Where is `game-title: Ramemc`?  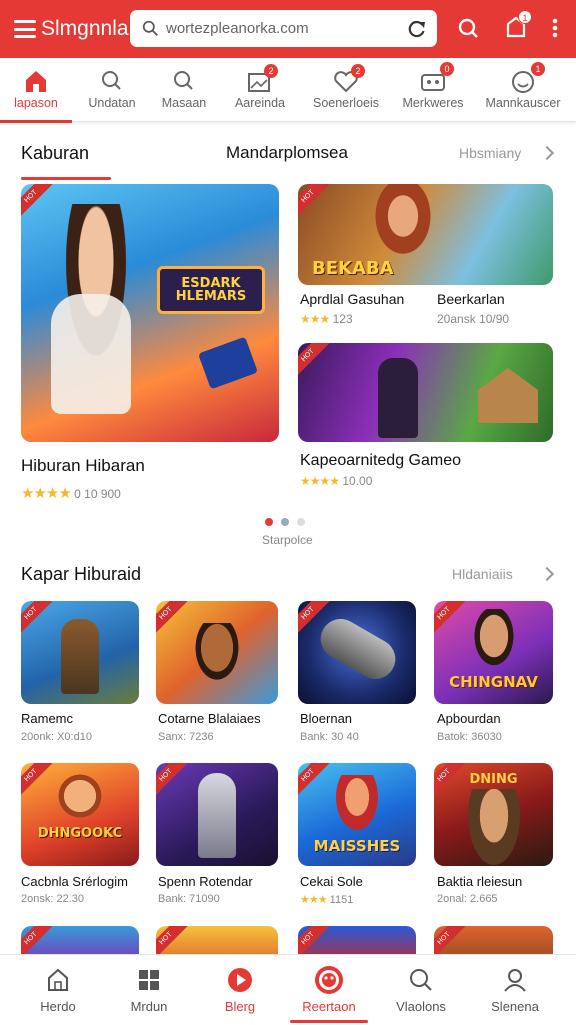
game-title: Ramemc is located at coordinates (47, 718).